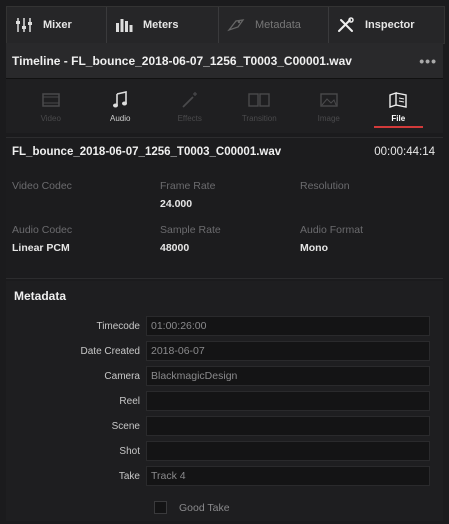 The image size is (449, 524). I want to click on audio-format-value: Mono, so click(314, 248).